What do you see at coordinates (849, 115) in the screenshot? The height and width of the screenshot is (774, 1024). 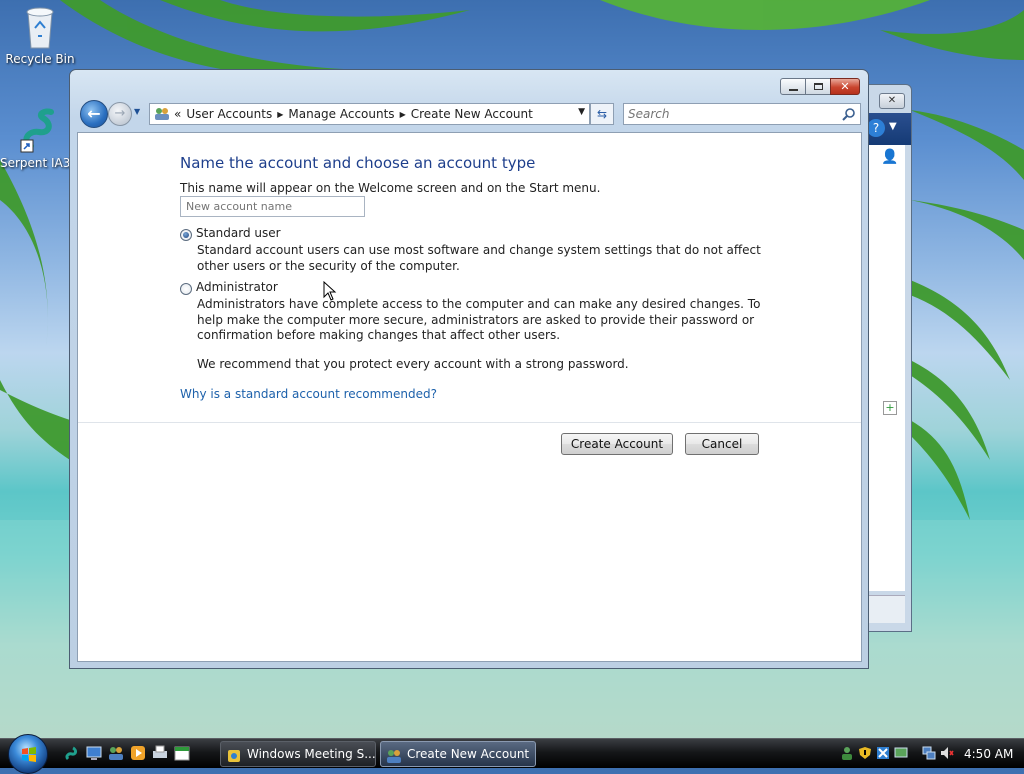 I see `search-icon` at bounding box center [849, 115].